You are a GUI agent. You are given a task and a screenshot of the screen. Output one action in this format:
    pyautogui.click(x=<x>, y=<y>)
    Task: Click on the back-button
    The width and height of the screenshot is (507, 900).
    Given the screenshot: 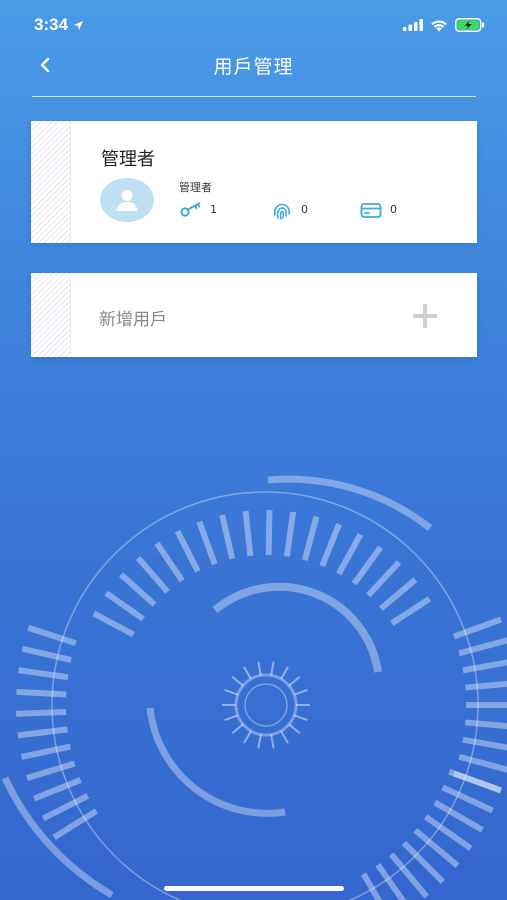 What is the action you would take?
    pyautogui.click(x=45, y=65)
    